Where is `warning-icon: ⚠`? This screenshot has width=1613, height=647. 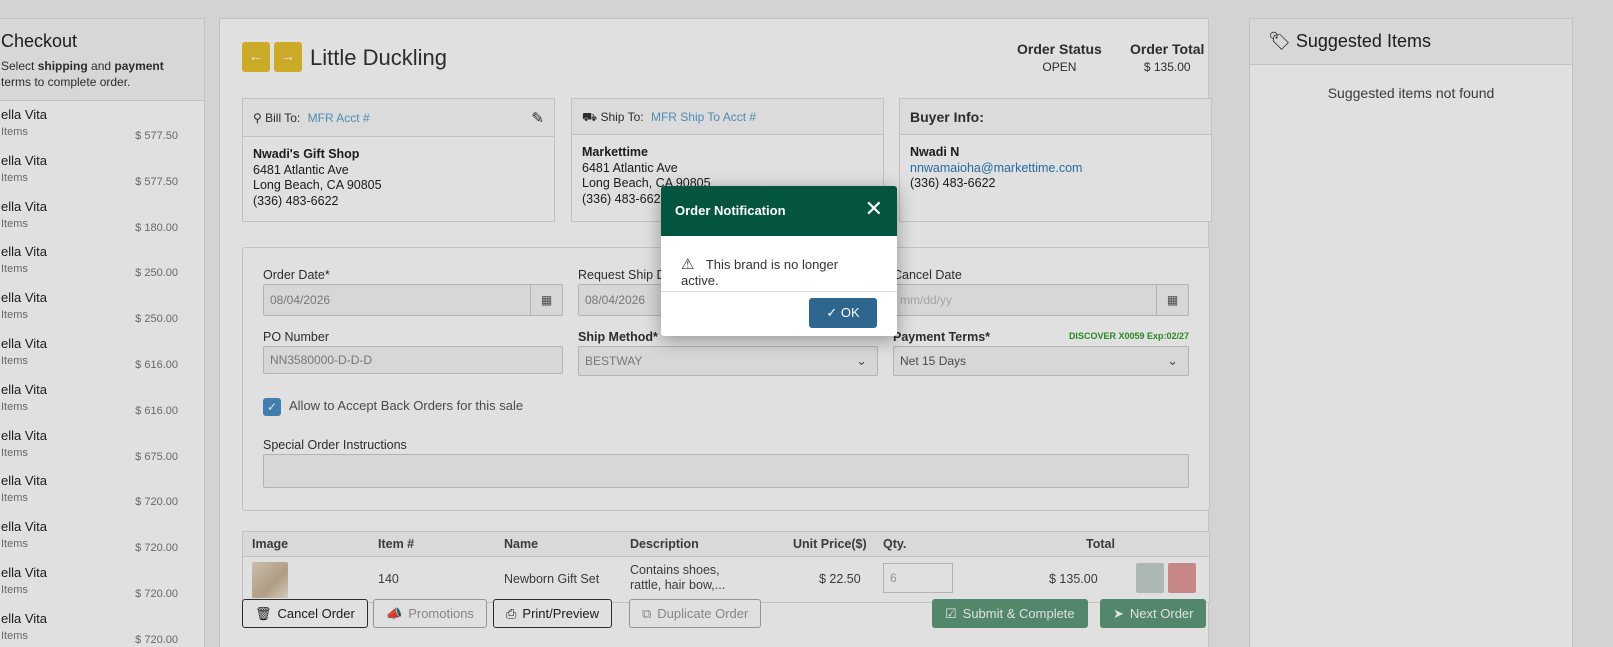
warning-icon: ⚠ is located at coordinates (688, 264).